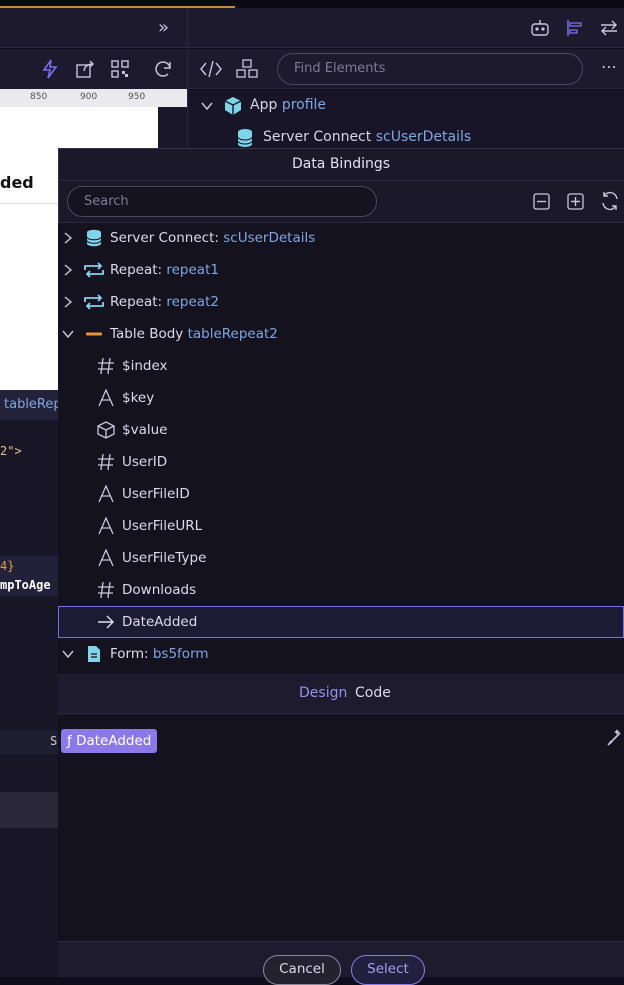 Image resolution: width=624 pixels, height=985 pixels. I want to click on canvas-heading: ded, so click(17, 182).